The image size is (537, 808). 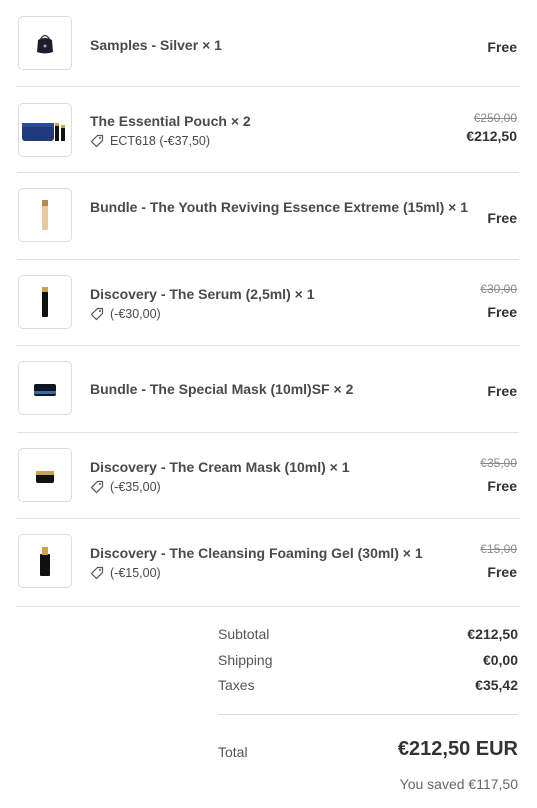 I want to click on mask-jar-icon, so click(x=45, y=390).